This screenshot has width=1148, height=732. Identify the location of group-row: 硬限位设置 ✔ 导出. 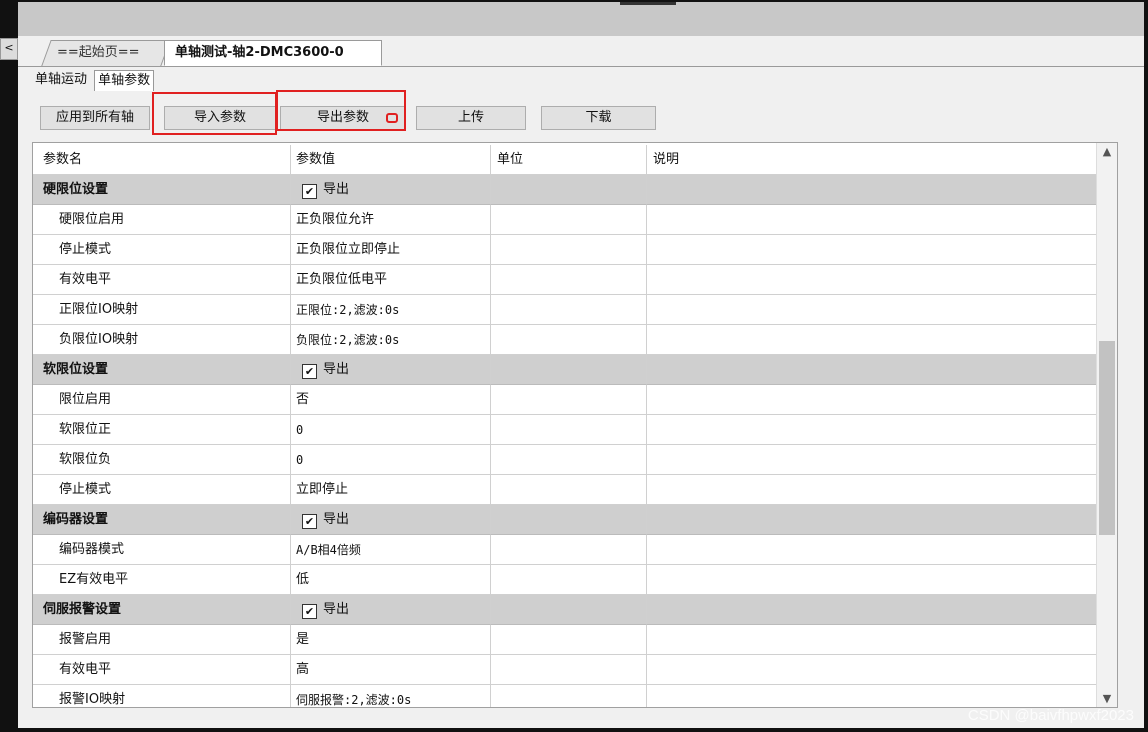
(565, 190).